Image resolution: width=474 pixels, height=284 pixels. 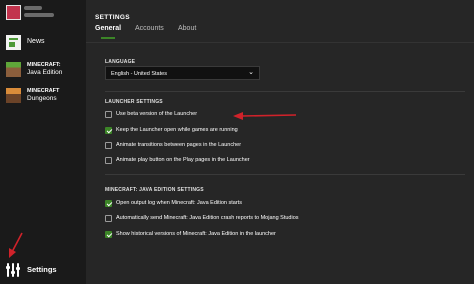 I want to click on sidebar-item-dungeons: MINECRAFT Dungeons, so click(x=43, y=96).